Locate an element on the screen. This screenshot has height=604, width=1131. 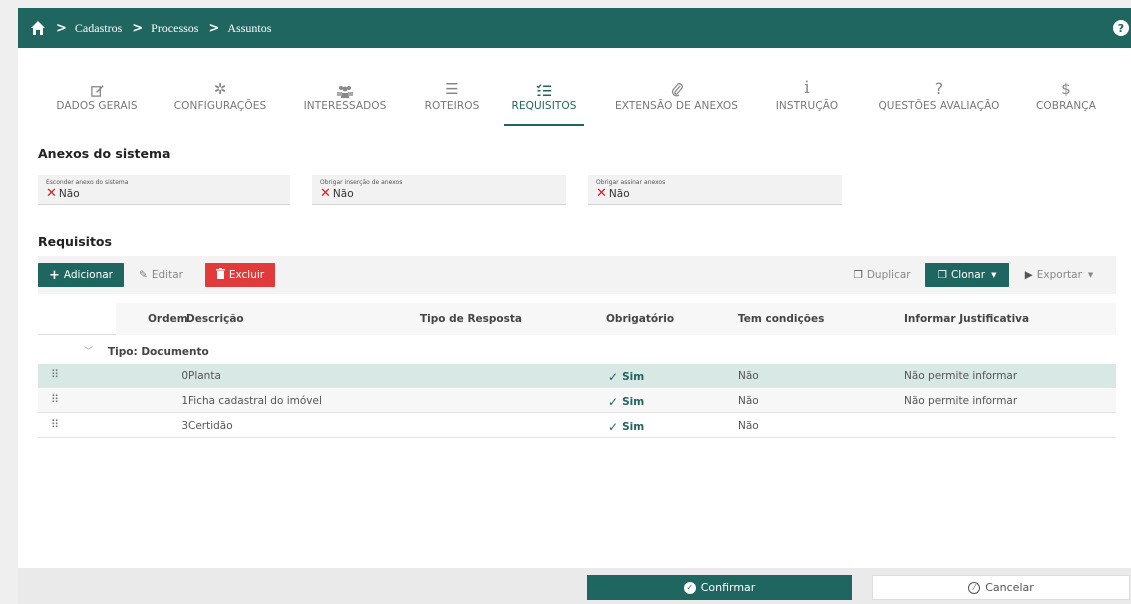
clone-icon: ❐ is located at coordinates (942, 275).